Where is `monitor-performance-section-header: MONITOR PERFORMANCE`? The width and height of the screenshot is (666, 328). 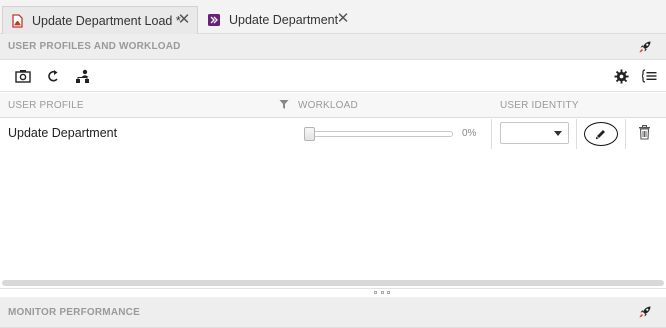
monitor-performance-section-header: MONITOR PERFORMANCE is located at coordinates (333, 312).